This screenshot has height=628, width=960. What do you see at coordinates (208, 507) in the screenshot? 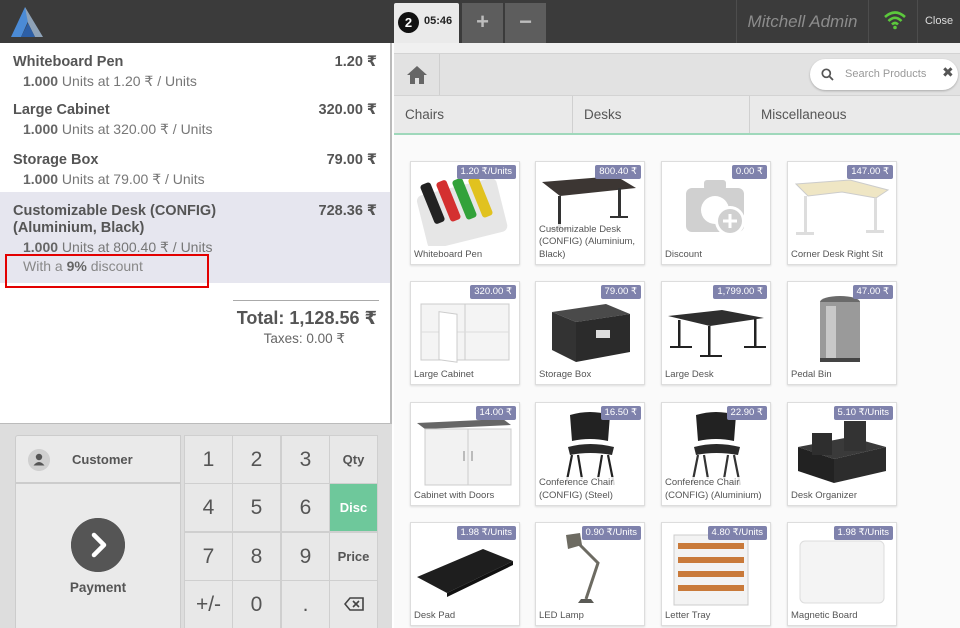
I see `numpad-key-4: 4` at bounding box center [208, 507].